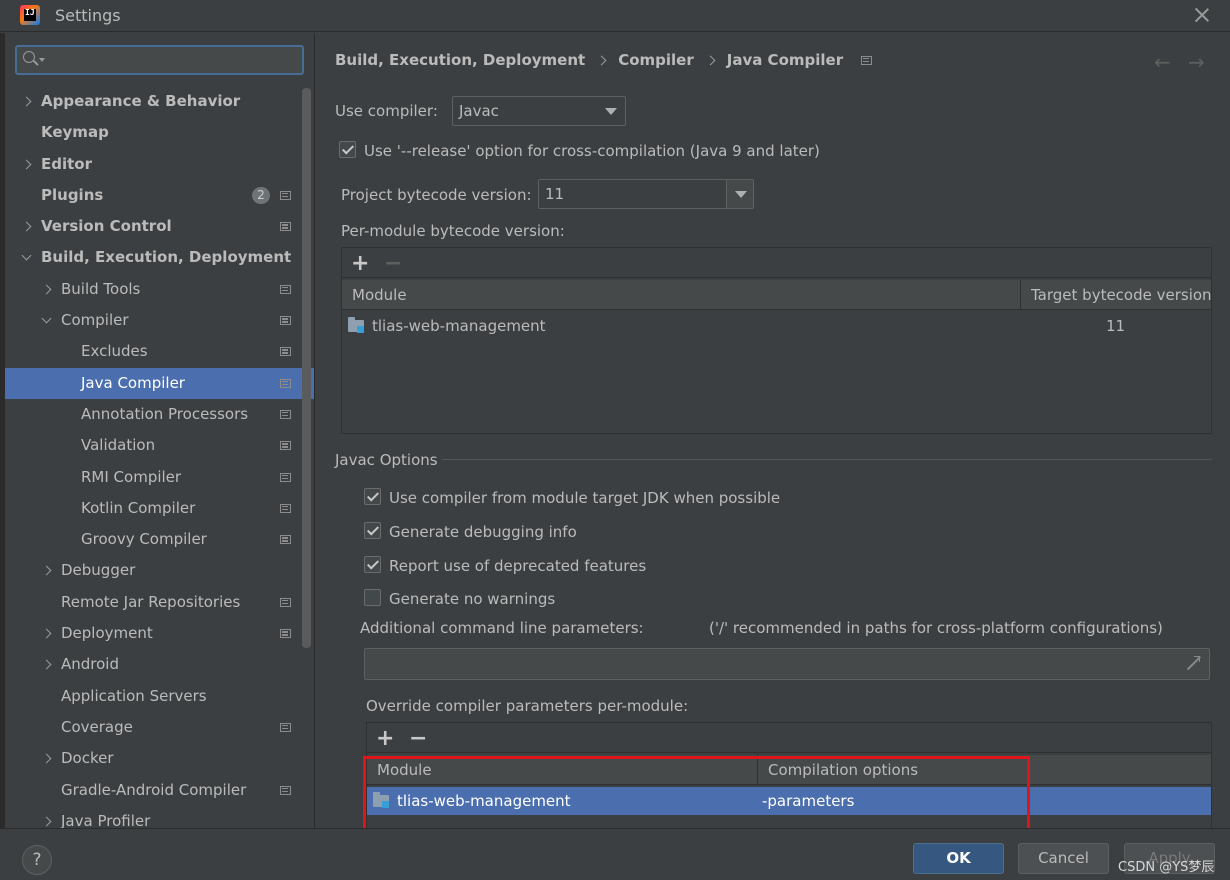 The width and height of the screenshot is (1230, 880). Describe the element at coordinates (306, 368) in the screenshot. I see `sidebar-scrollbar` at that location.